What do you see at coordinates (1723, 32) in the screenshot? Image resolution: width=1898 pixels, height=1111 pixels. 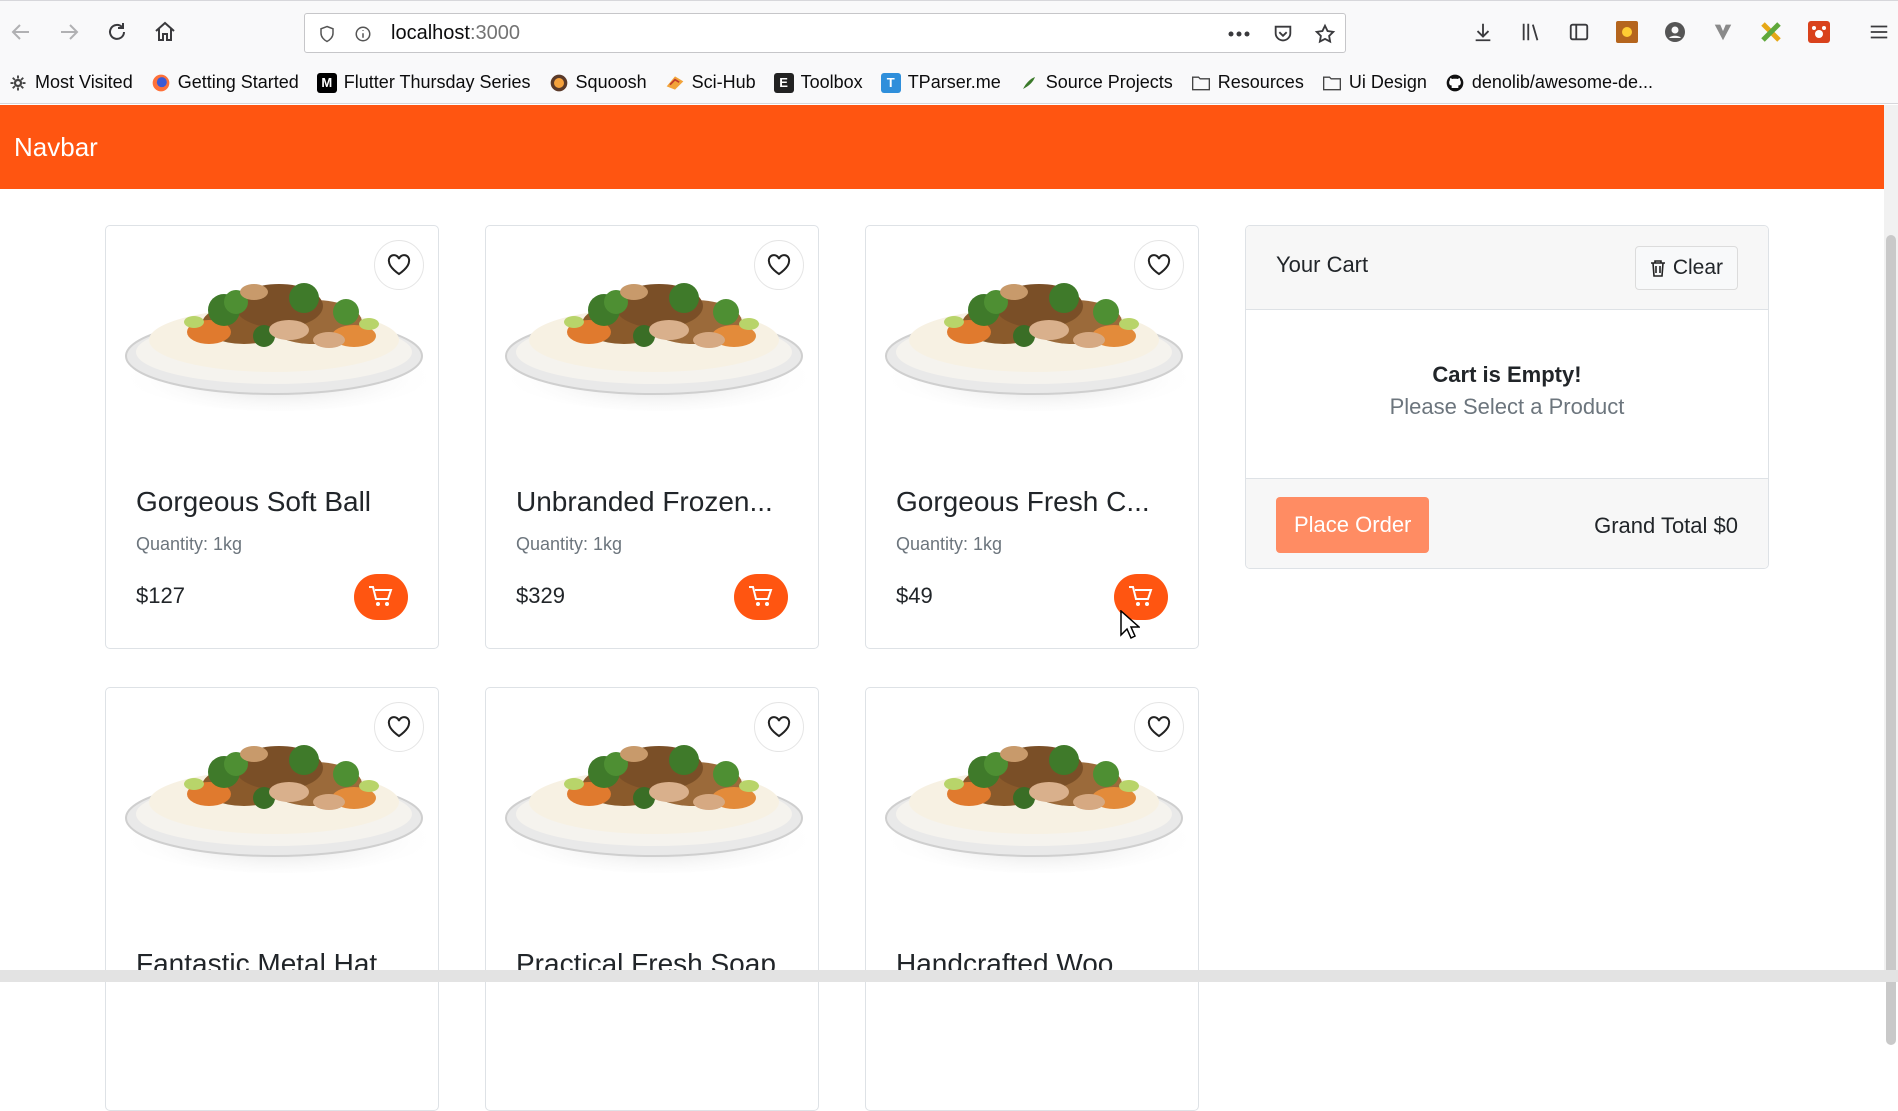 I see `extension-v-icon` at bounding box center [1723, 32].